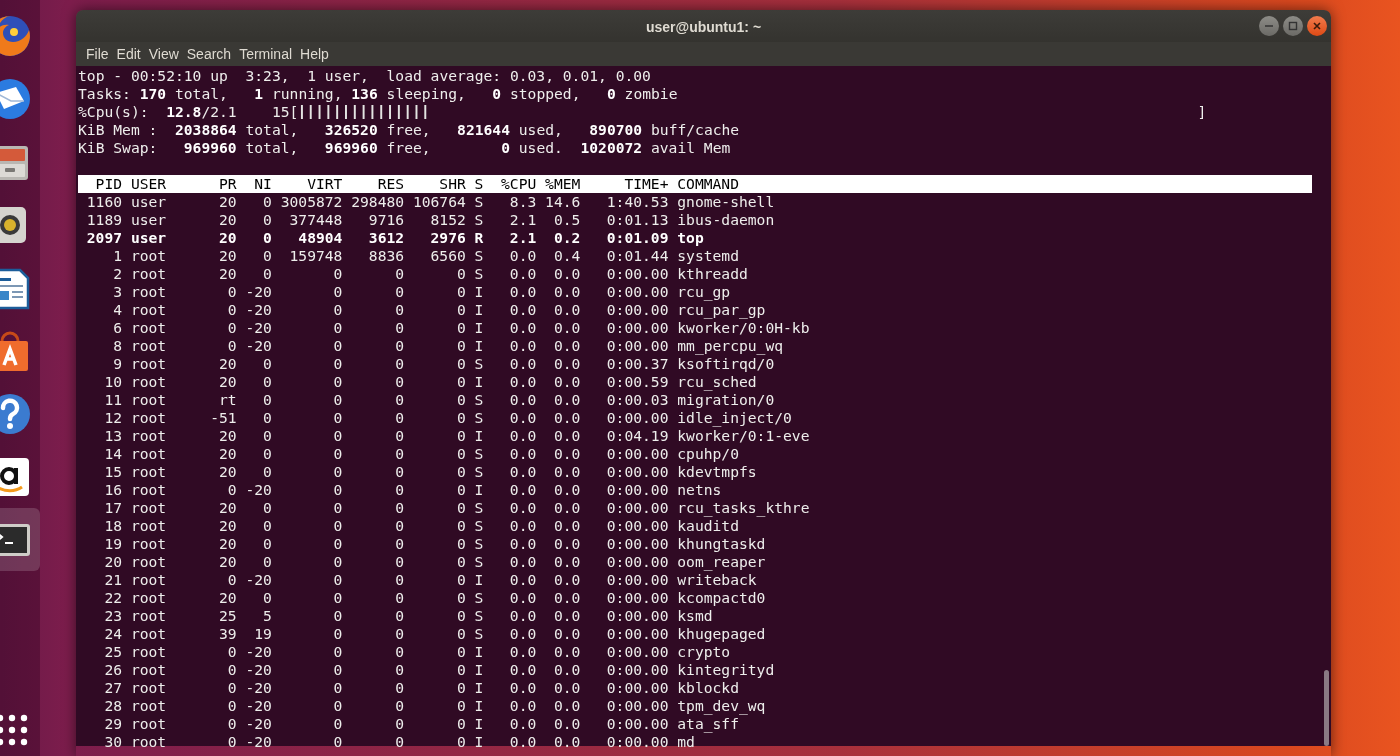 This screenshot has height=756, width=1400. Describe the element at coordinates (314, 54) in the screenshot. I see `menu-item: Help` at that location.